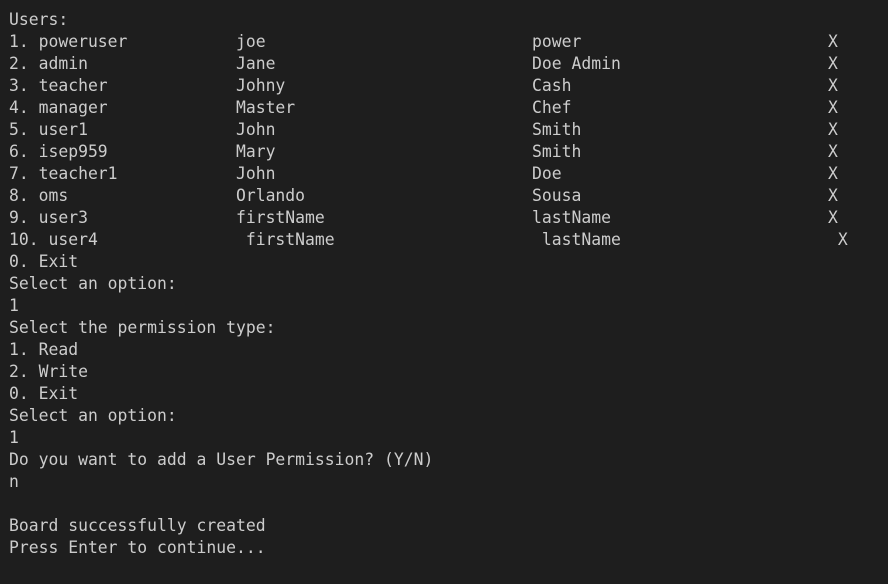 Image resolution: width=888 pixels, height=584 pixels. I want to click on terminal-line-exit-option: 0. Exit, so click(44, 261).